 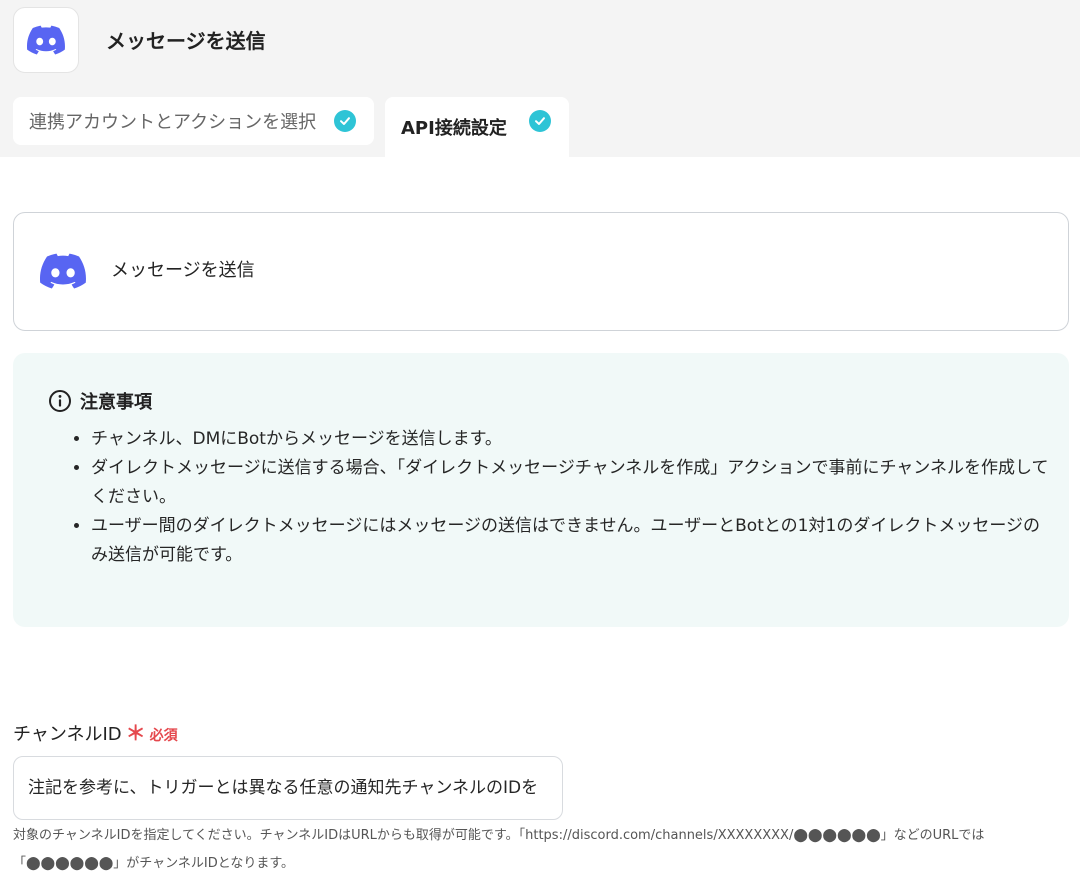 What do you see at coordinates (186, 41) in the screenshot?
I see `page-title: メッセージを送信` at bounding box center [186, 41].